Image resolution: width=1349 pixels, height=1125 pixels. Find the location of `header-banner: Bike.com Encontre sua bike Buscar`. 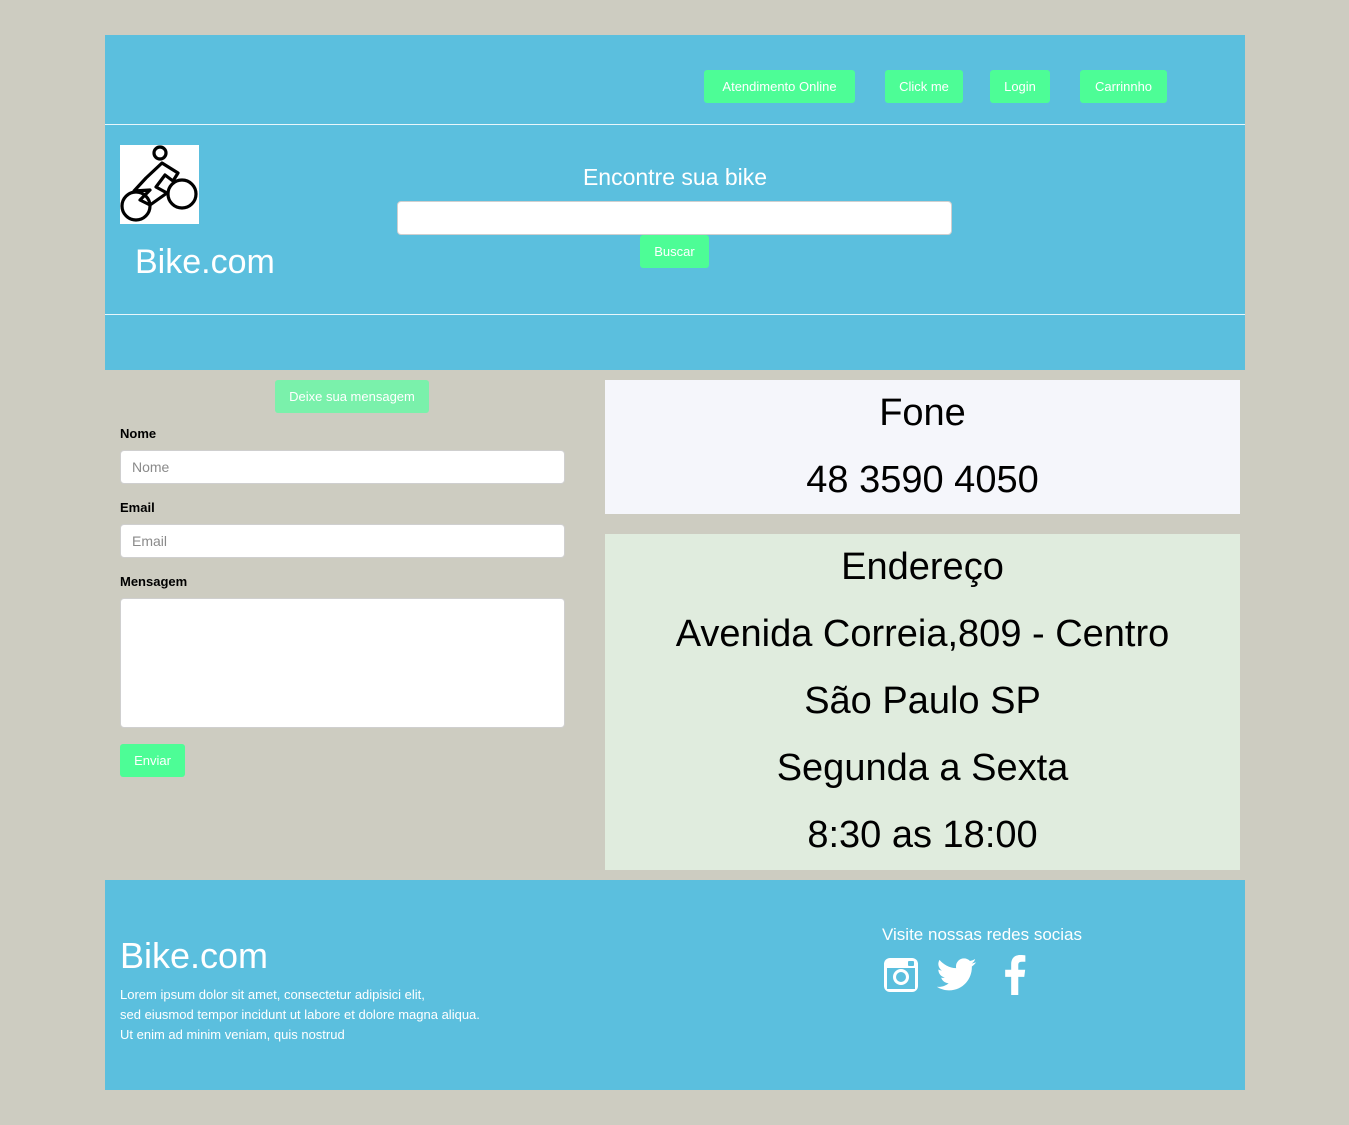

header-banner: Bike.com Encontre sua bike Buscar is located at coordinates (675, 220).